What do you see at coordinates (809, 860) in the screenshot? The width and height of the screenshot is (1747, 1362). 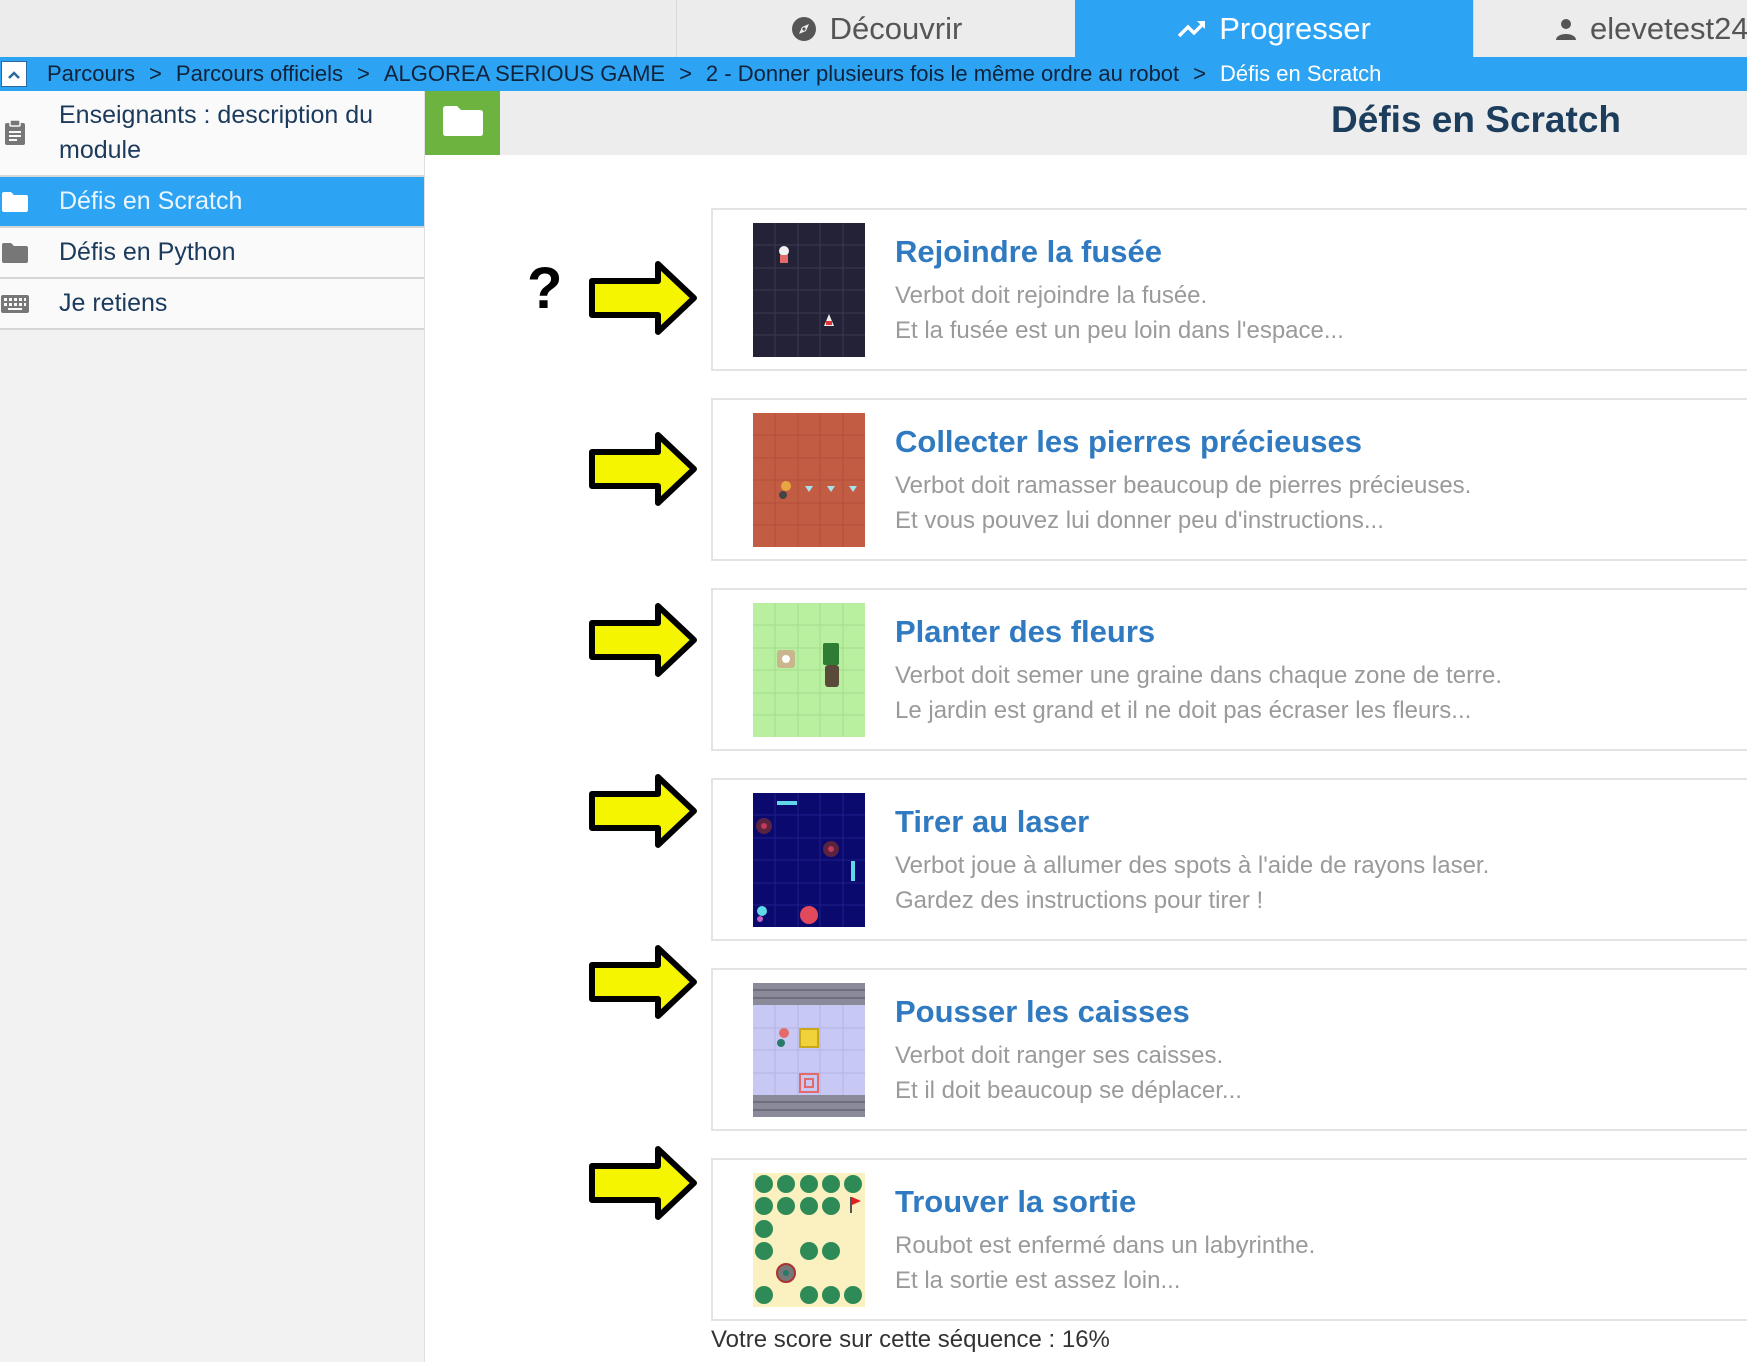 I see `laser-level-thumbnail` at bounding box center [809, 860].